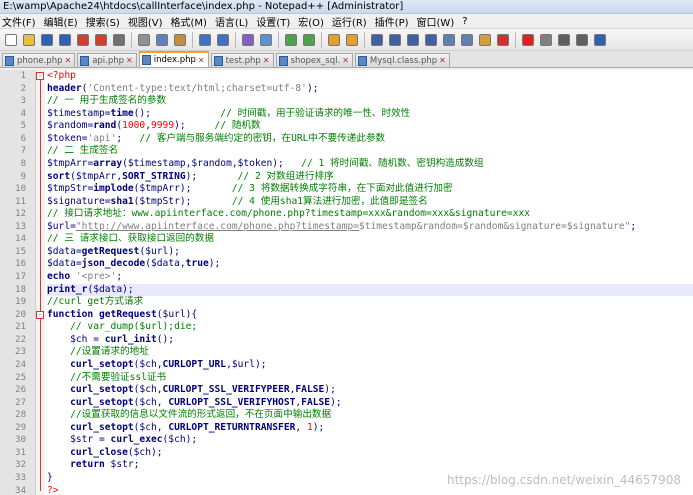 The width and height of the screenshot is (693, 495). I want to click on menu-item-4: 格式(M), so click(189, 21).